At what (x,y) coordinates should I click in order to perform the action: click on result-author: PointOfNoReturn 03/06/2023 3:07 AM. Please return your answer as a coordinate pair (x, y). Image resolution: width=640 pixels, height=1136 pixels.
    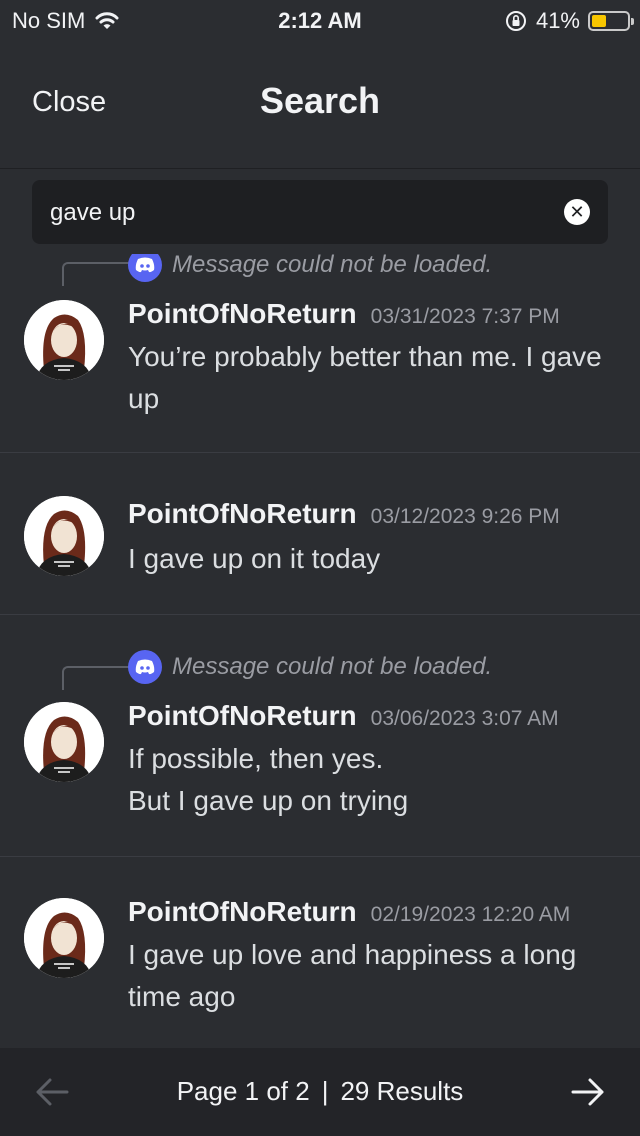
    Looking at the image, I should click on (343, 716).